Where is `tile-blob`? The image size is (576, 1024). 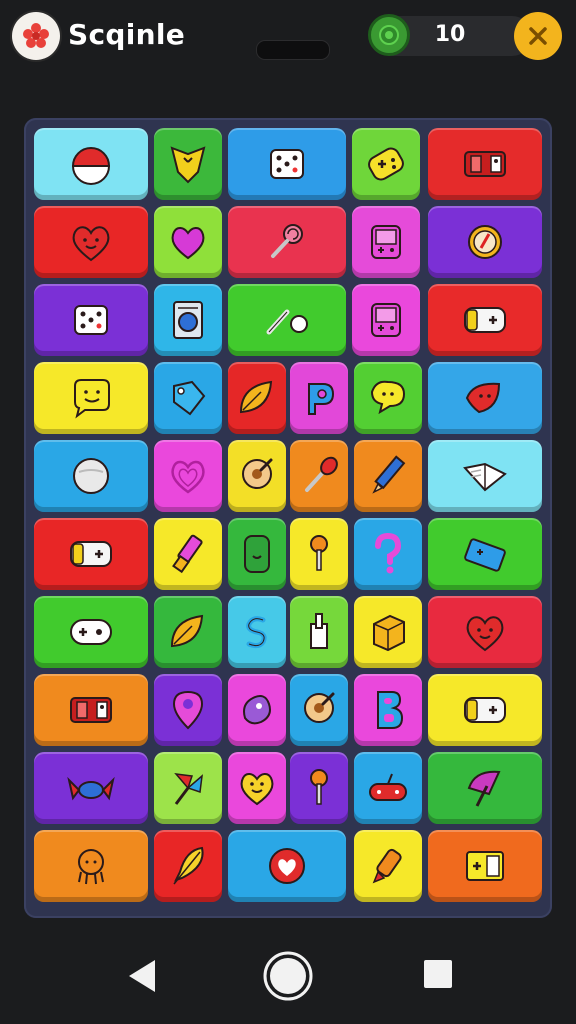 tile-blob is located at coordinates (257, 710).